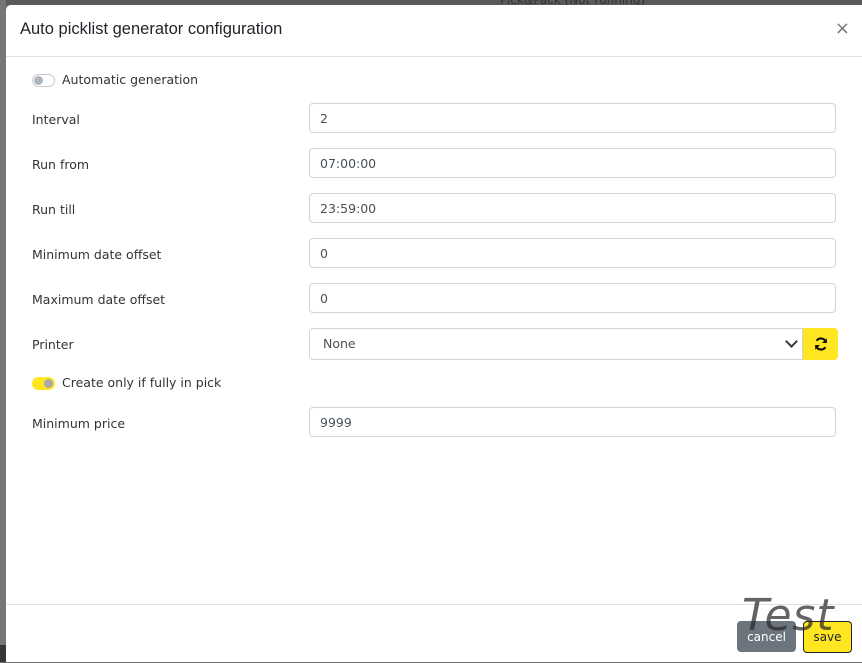 The height and width of the screenshot is (663, 862). Describe the element at coordinates (339, 343) in the screenshot. I see `printer-selected-value: None` at that location.